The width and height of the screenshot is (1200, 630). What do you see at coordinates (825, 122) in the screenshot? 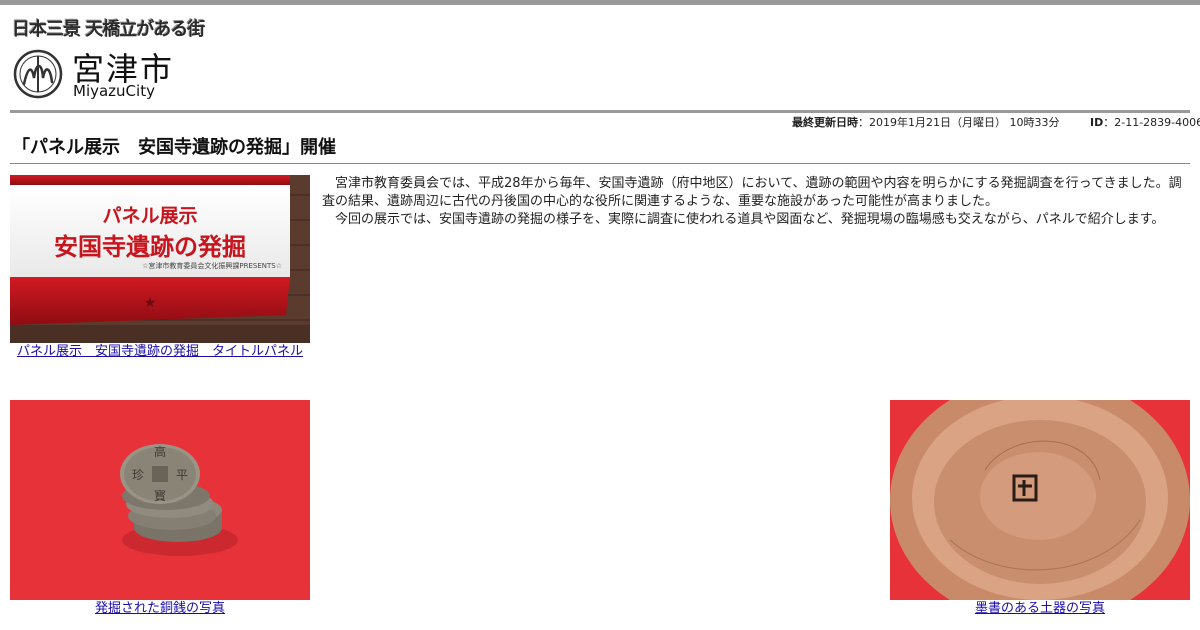
I see `last-updated-label: 最終更新日時` at bounding box center [825, 122].